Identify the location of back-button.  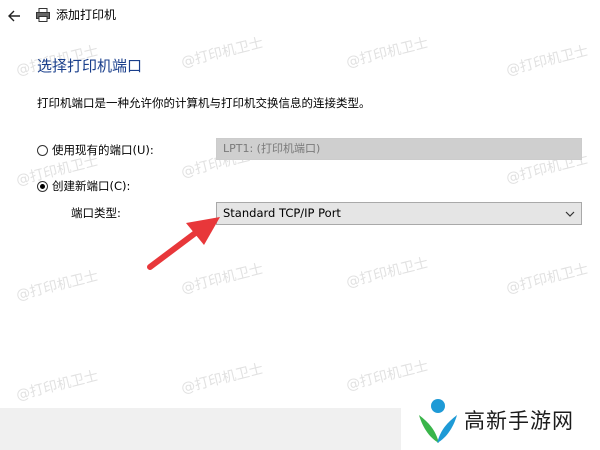
(15, 16).